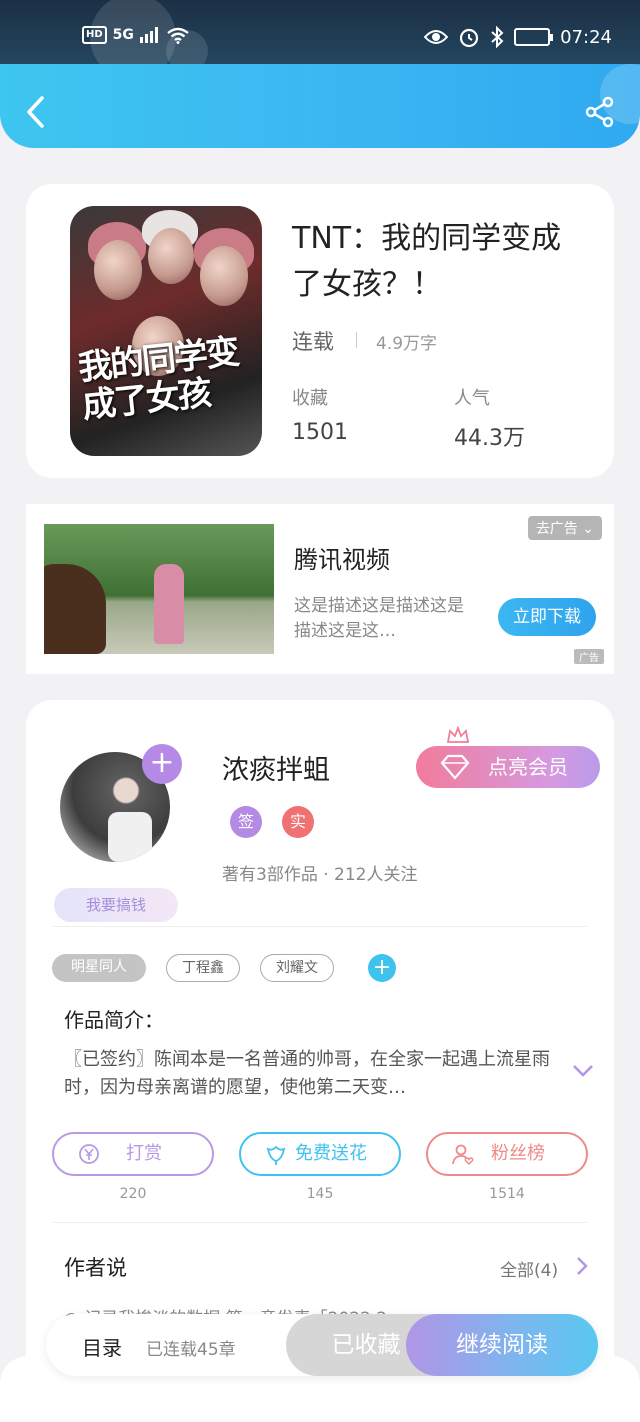  What do you see at coordinates (427, 261) in the screenshot?
I see `book-title: TNT：我的同学变成了女孩？！` at bounding box center [427, 261].